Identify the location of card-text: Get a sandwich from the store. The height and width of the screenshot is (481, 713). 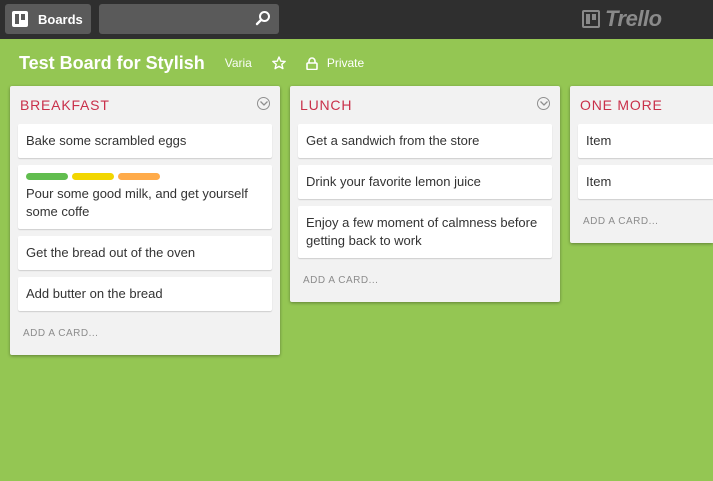
(393, 140).